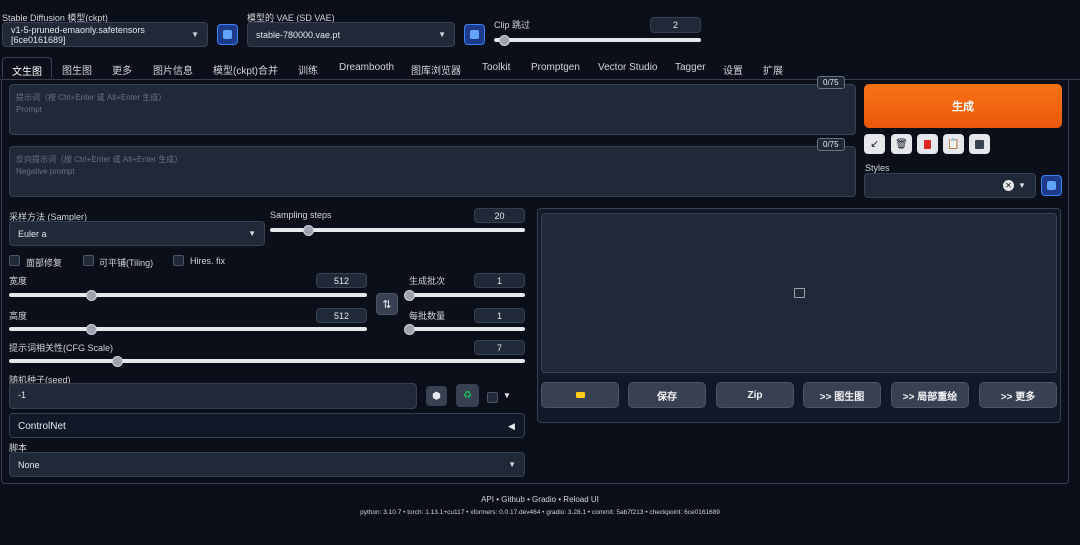 This screenshot has width=1080, height=545. I want to click on save-icon, so click(979, 144).